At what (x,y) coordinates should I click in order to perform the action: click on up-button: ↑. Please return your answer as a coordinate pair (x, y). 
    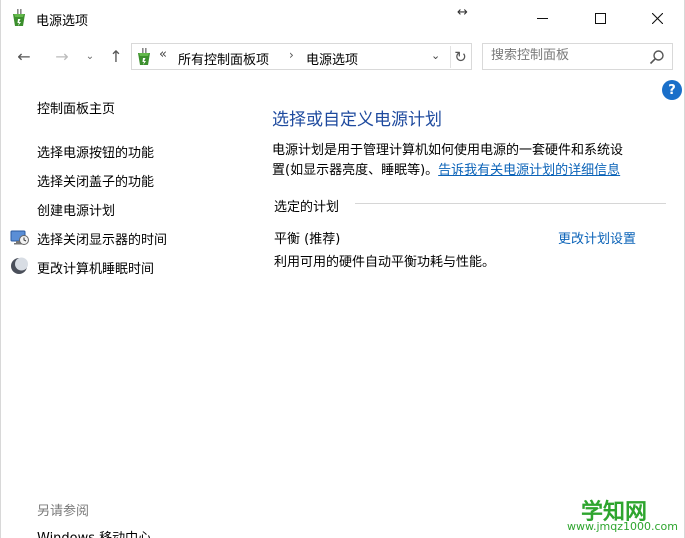
    Looking at the image, I should click on (116, 56).